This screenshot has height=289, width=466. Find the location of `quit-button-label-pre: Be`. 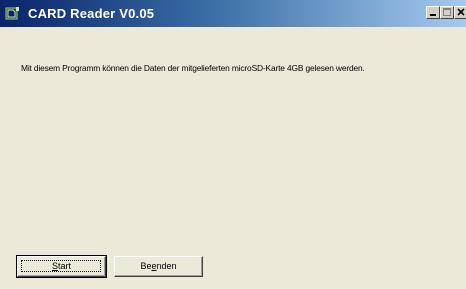

quit-button-label-pre: Be is located at coordinates (146, 266).